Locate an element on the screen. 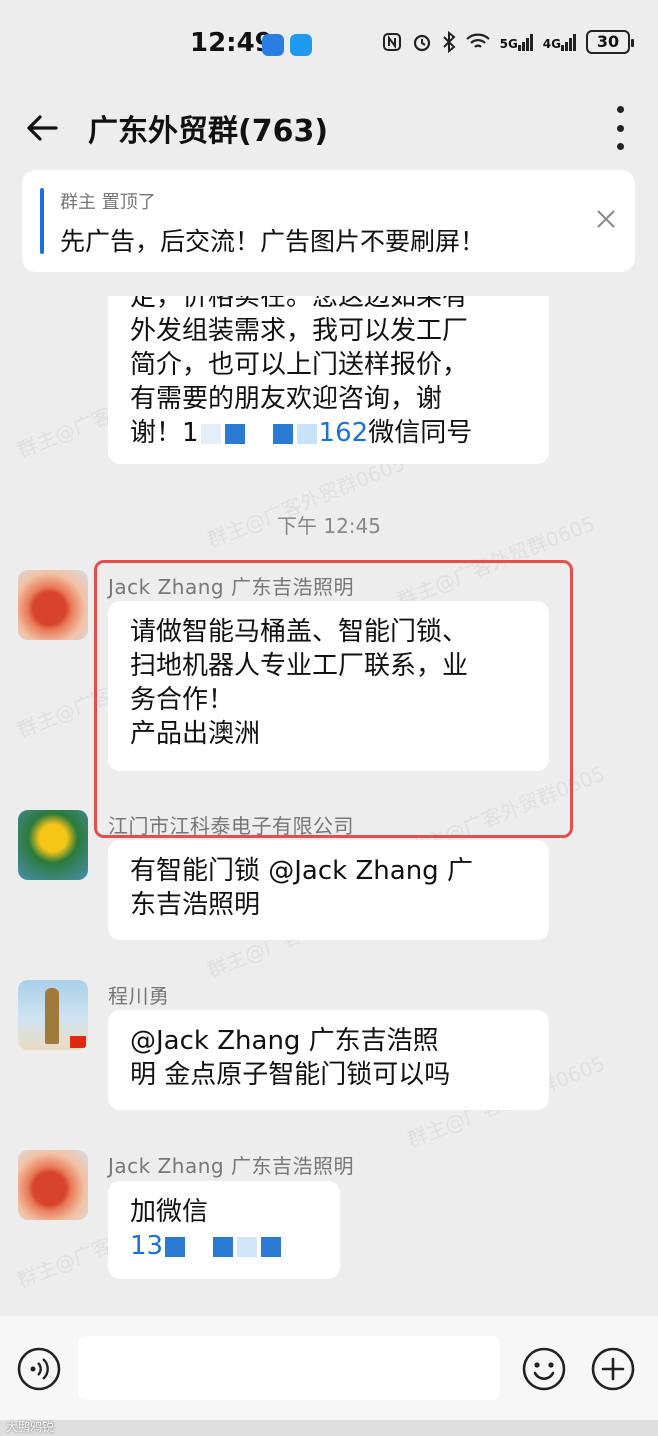 Image resolution: width=658 pixels, height=1436 pixels. text-fragment: 谢！1 is located at coordinates (164, 433).